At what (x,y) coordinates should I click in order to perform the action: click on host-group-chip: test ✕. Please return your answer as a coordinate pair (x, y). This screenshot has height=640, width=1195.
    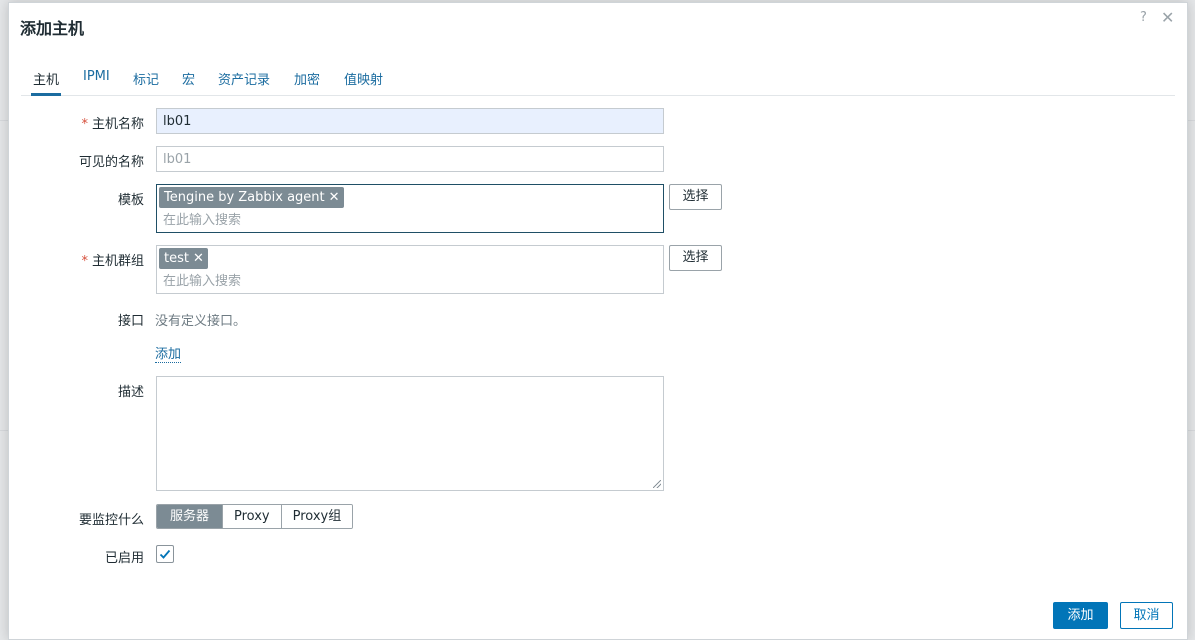
    Looking at the image, I should click on (183, 258).